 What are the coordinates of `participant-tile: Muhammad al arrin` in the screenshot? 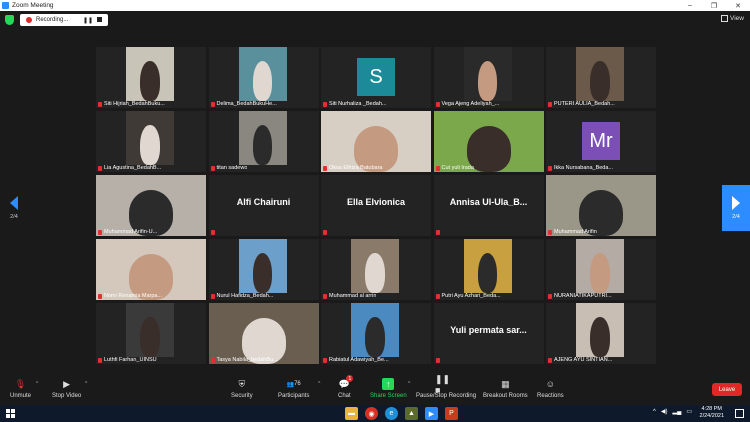 It's located at (376, 269).